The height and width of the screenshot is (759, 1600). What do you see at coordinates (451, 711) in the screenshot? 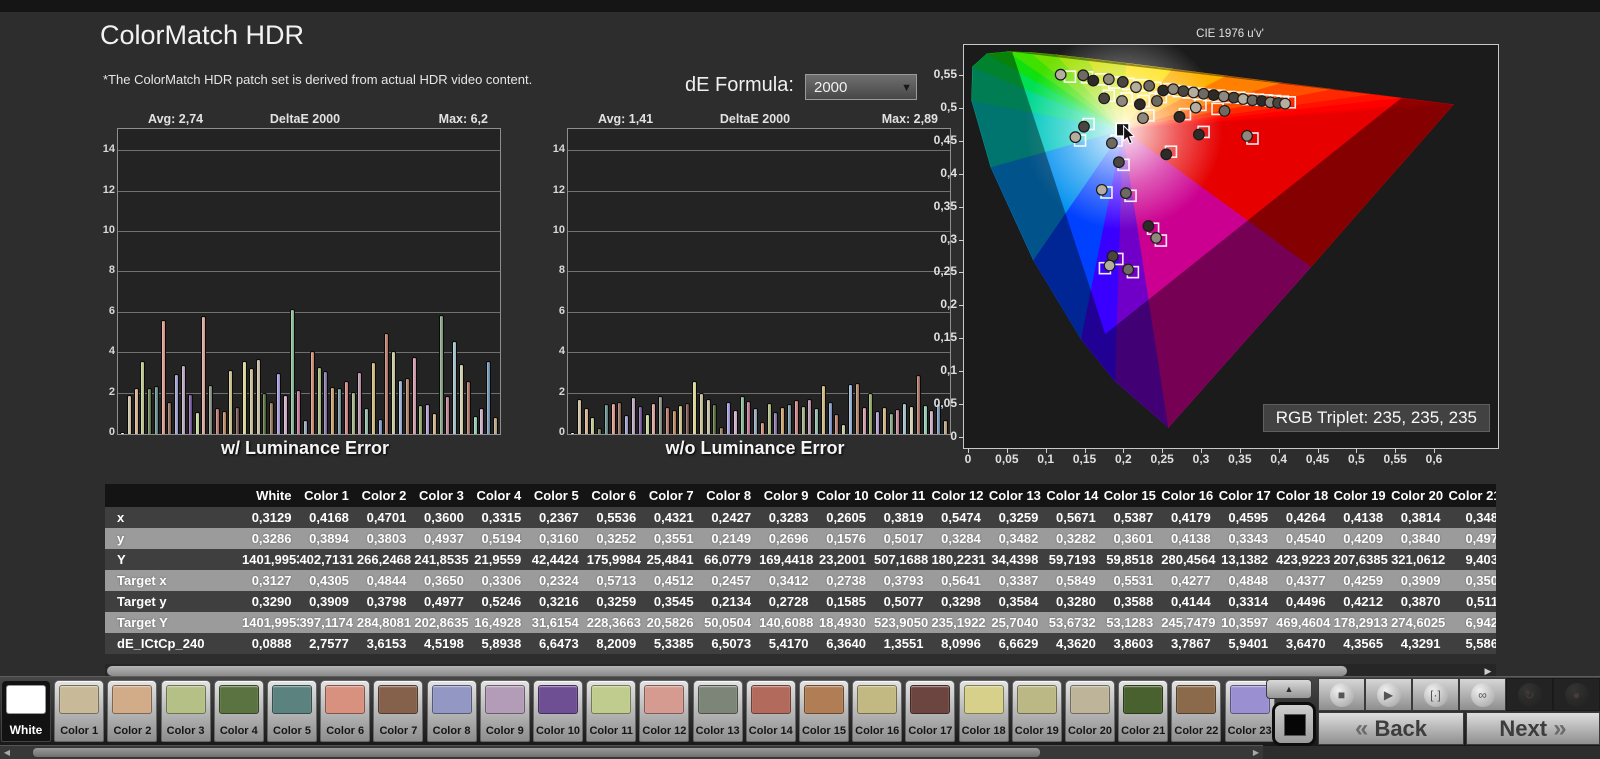
I see `patch-tab-color-8: Color 8` at bounding box center [451, 711].